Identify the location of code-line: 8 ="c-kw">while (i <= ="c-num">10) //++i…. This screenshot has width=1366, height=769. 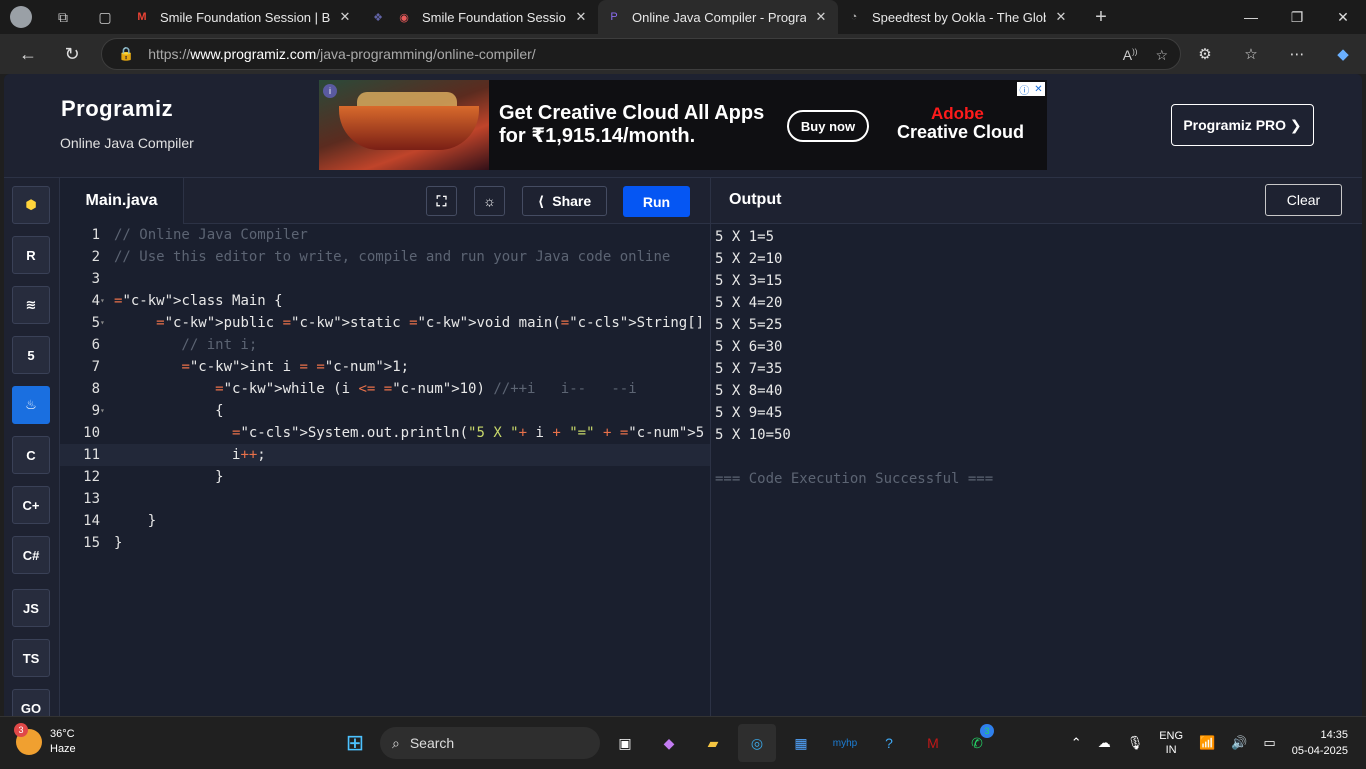
(385, 389).